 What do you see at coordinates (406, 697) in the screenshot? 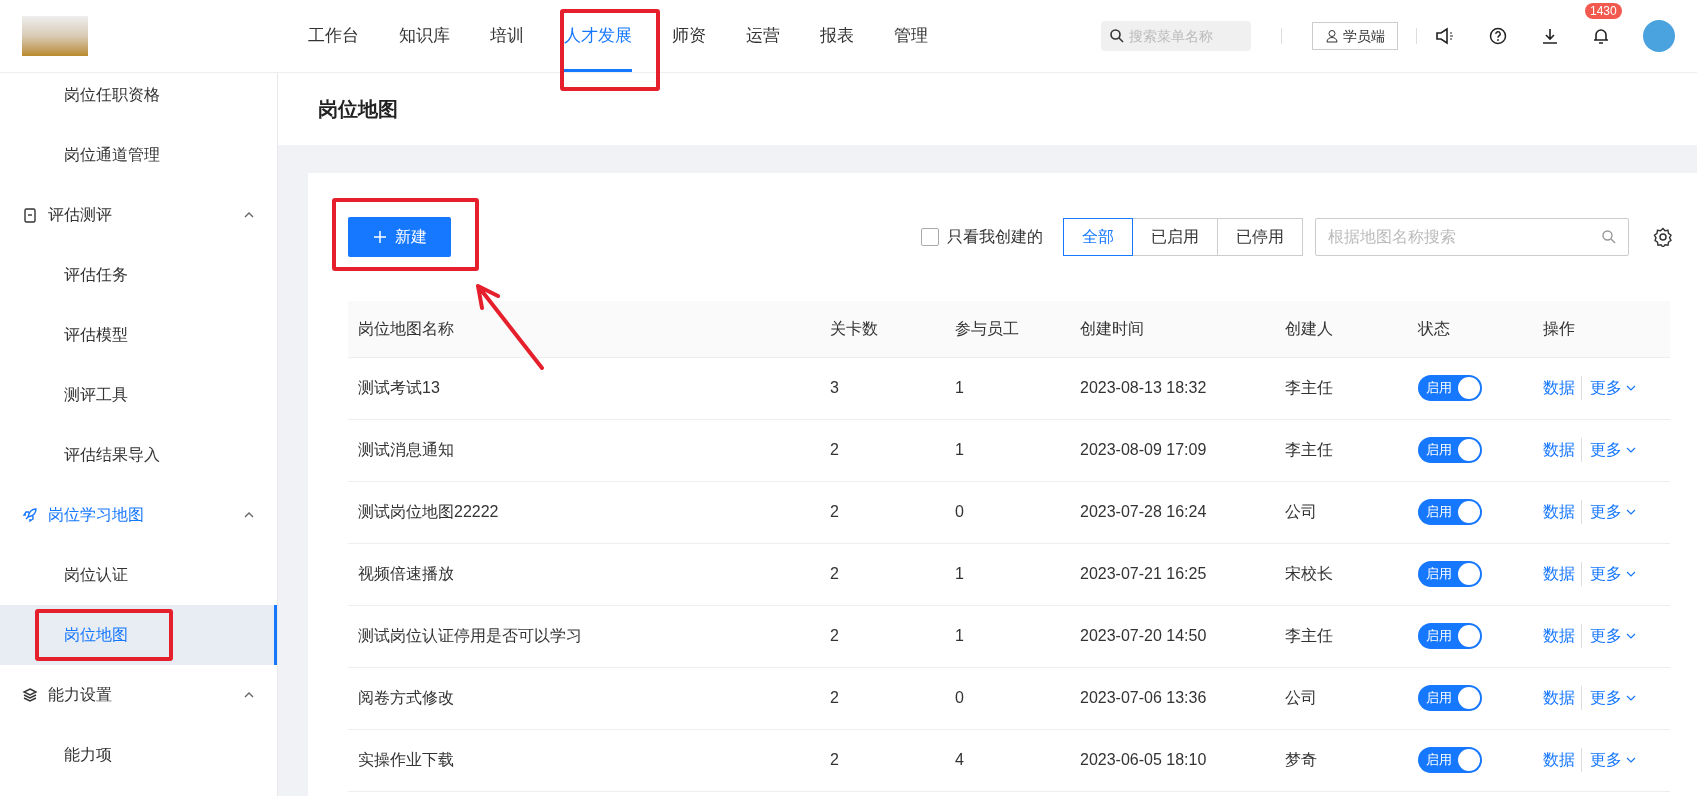
I see `table-cell: 阅卷方式修改` at bounding box center [406, 697].